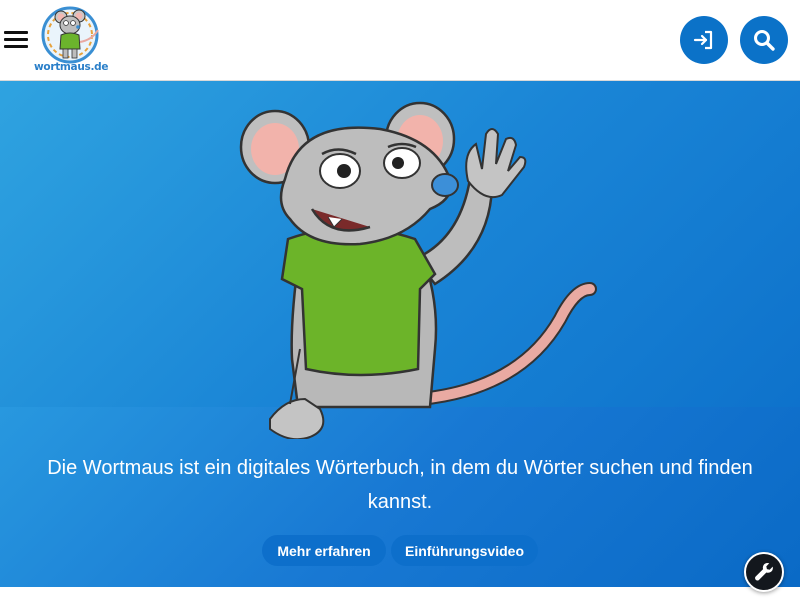 This screenshot has width=800, height=600. What do you see at coordinates (400, 40) in the screenshot?
I see `site-header: wortmaus.de` at bounding box center [400, 40].